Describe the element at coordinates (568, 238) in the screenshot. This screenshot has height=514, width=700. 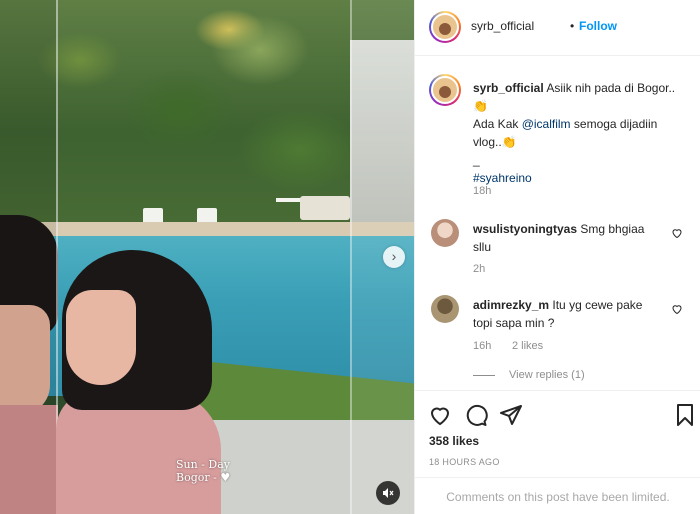
I see `comment-item: wsulistyoningtyas Smg bhgiaa sllu` at that location.